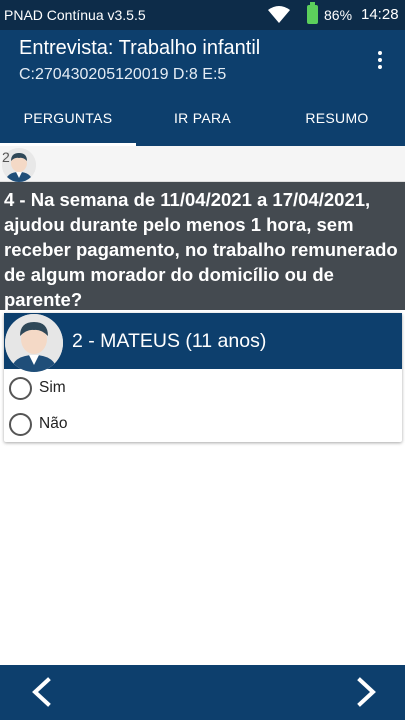 The image size is (405, 720). I want to click on interview-code: C:270430205120019 D:8 E:5, so click(123, 74).